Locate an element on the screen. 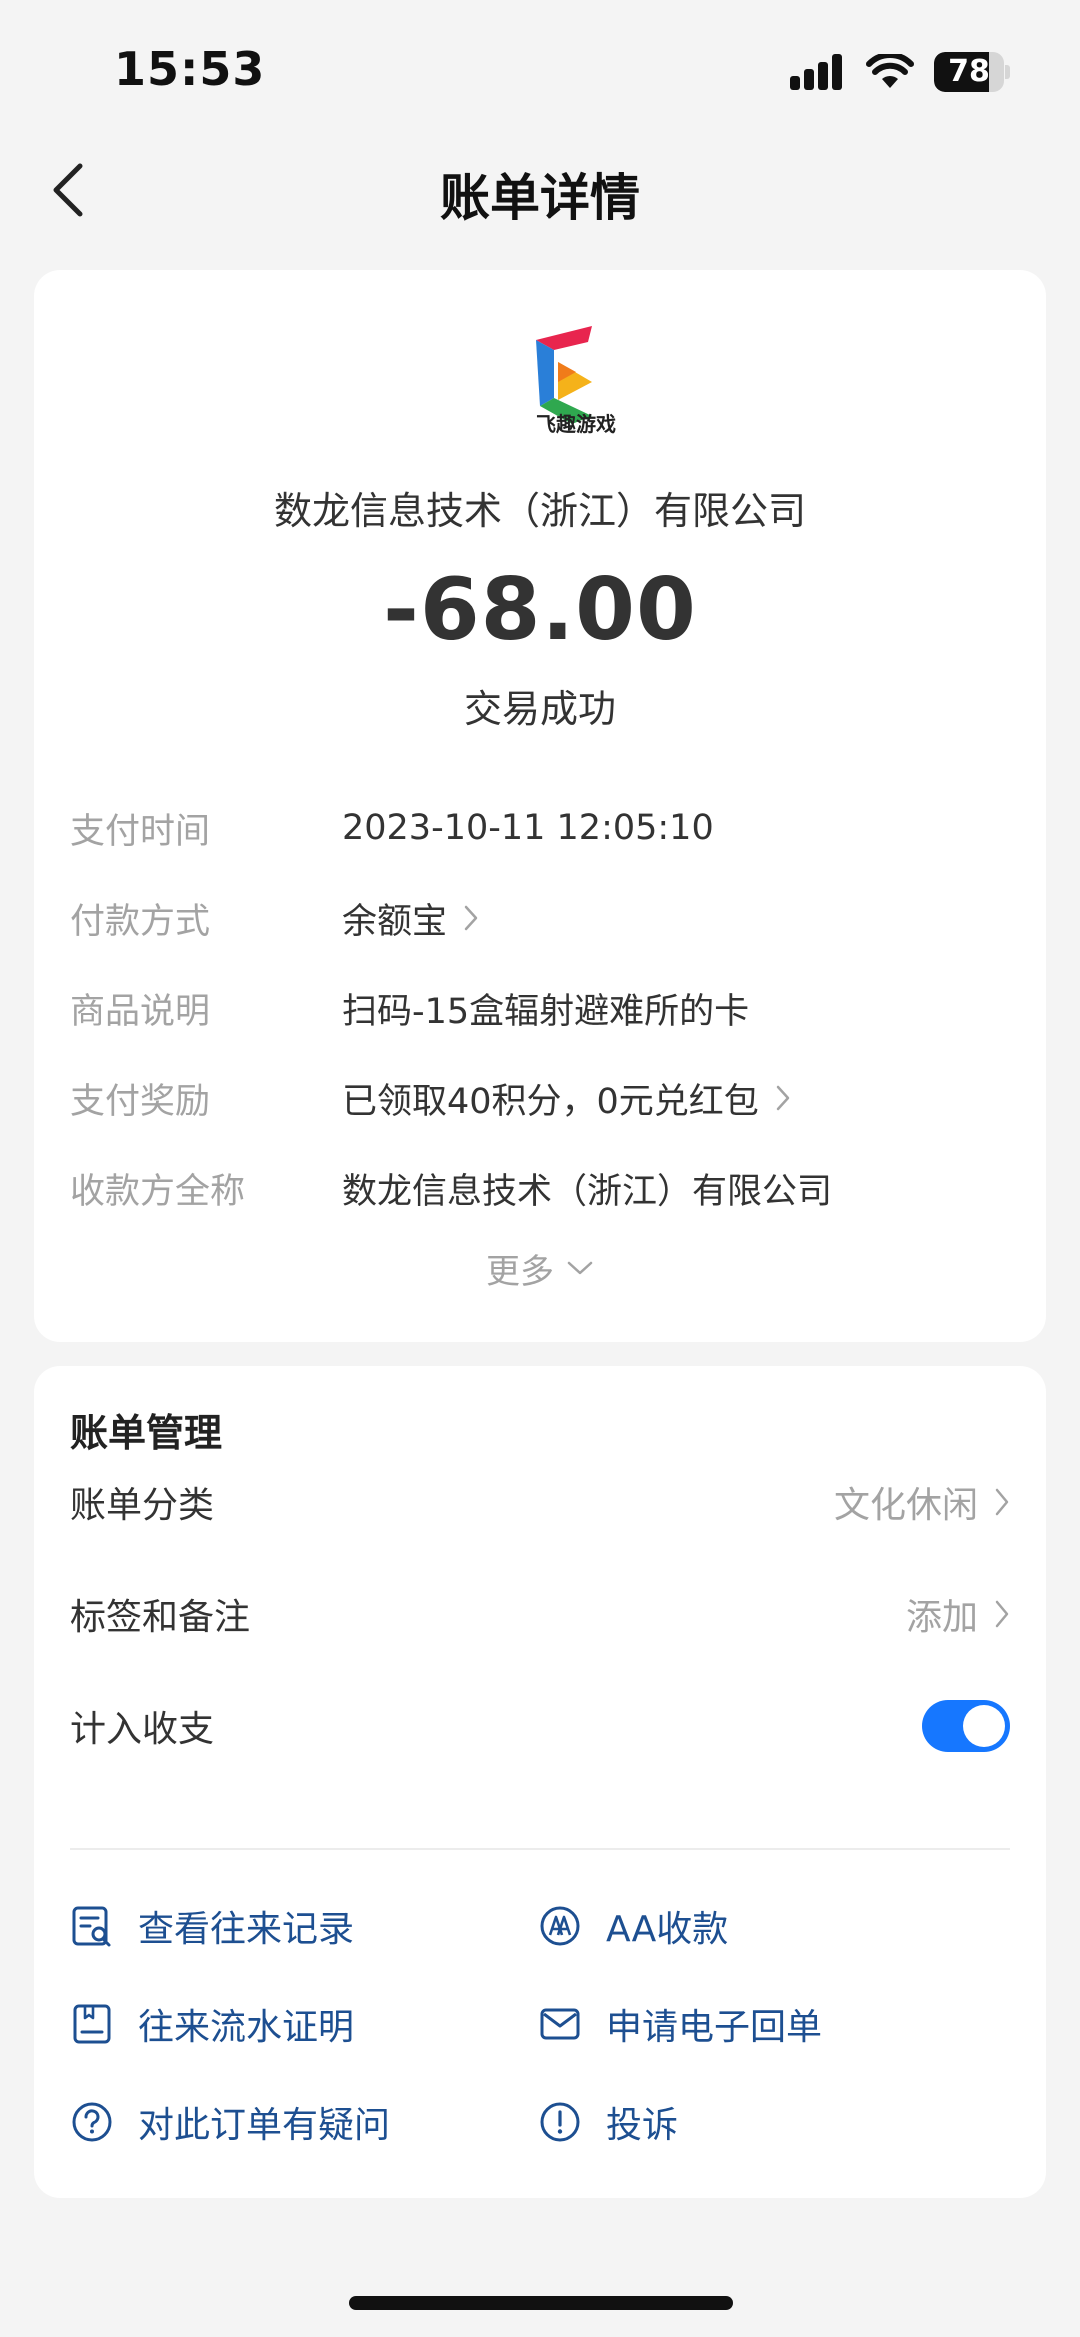 This screenshot has width=1080, height=2337. complaint-button: 投诉 is located at coordinates (608, 2122).